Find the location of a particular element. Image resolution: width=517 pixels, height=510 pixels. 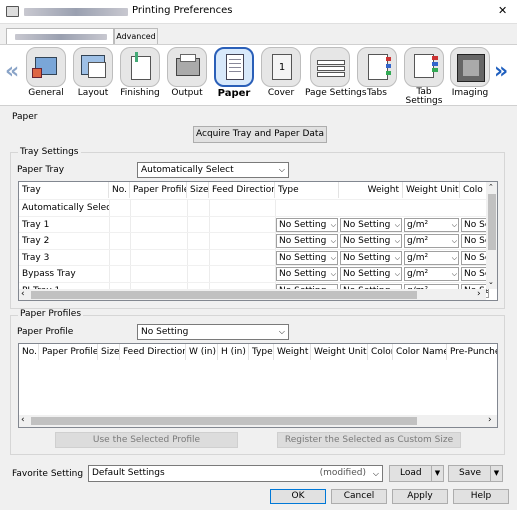

paper-profiles-label: Paper Profiles is located at coordinates (51, 314).